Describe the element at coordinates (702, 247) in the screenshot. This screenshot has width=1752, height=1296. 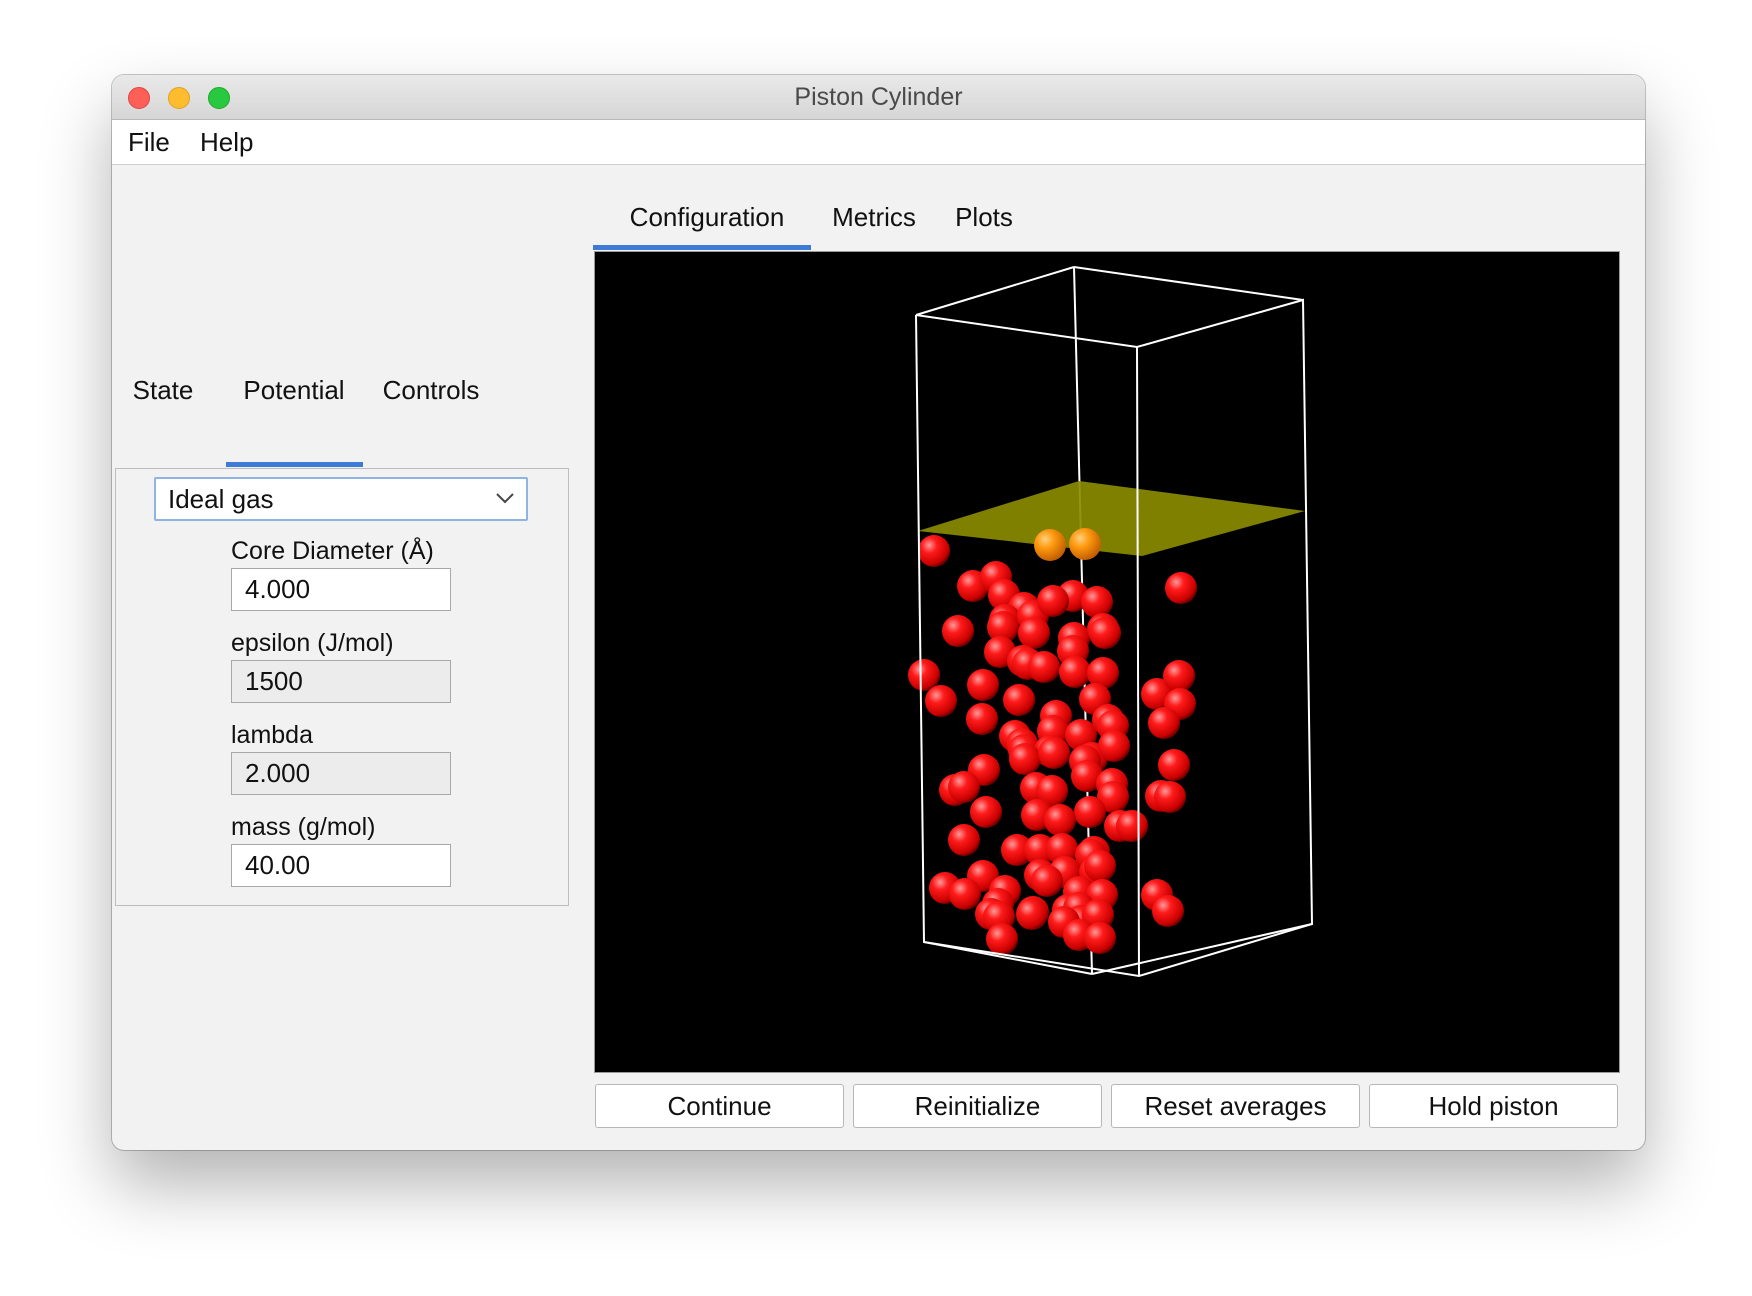
I see `tab-configuration-selected-indicator` at that location.